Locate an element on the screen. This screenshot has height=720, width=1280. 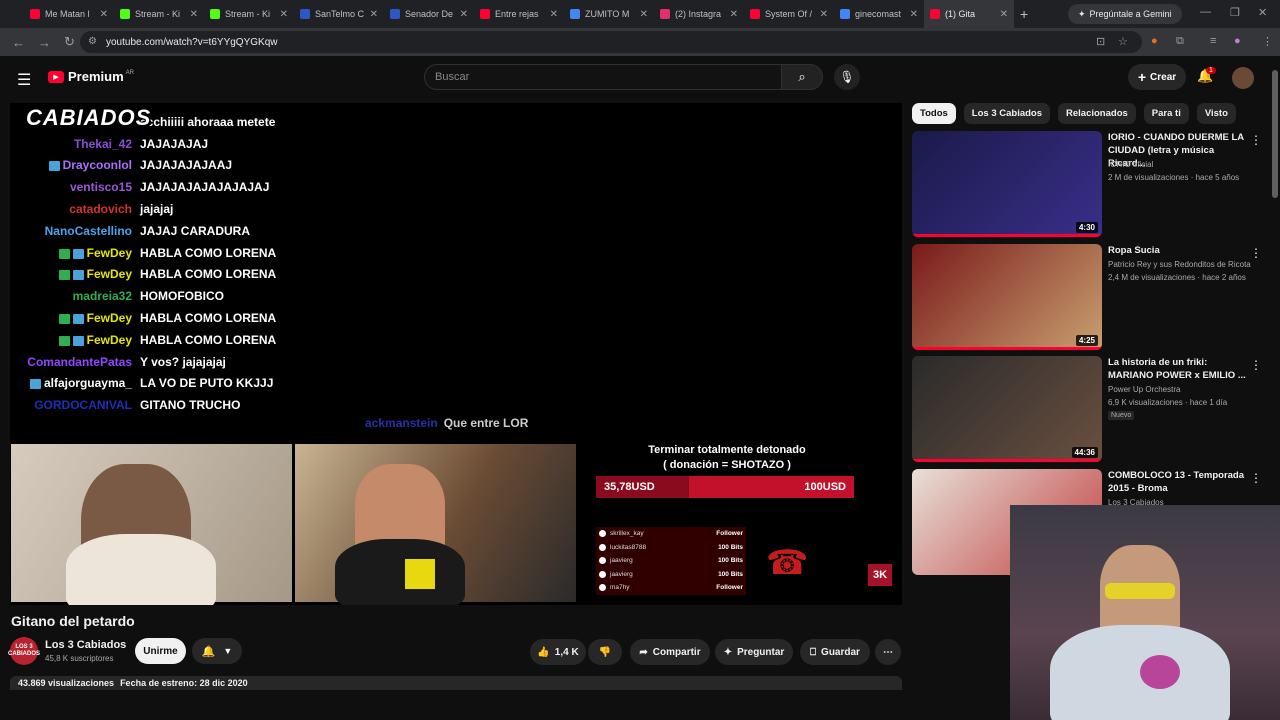
filter-chip: Para ti is located at coordinates (1166, 113).